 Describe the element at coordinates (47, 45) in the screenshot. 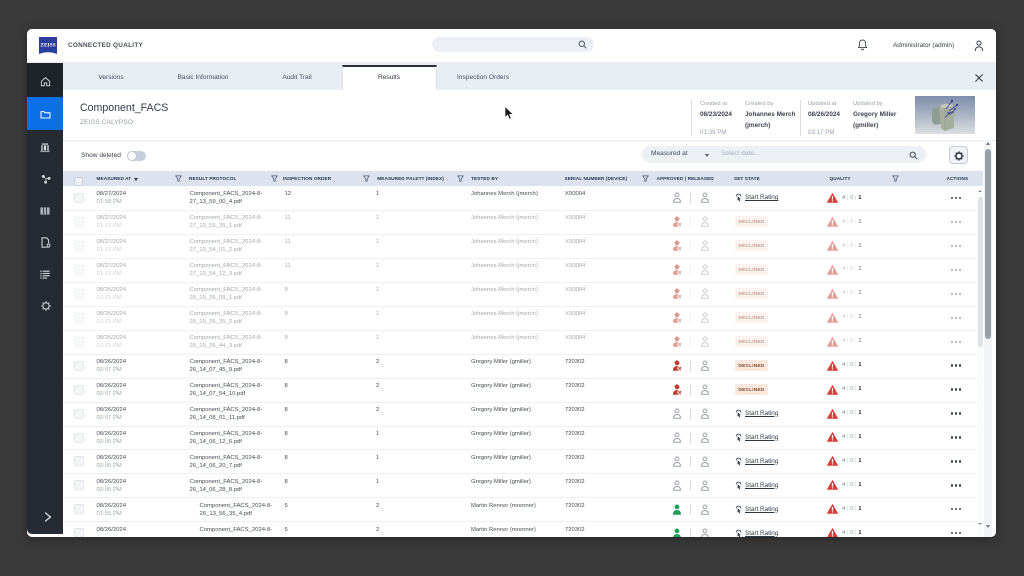

I see `svg-text: ZEISS` at that location.